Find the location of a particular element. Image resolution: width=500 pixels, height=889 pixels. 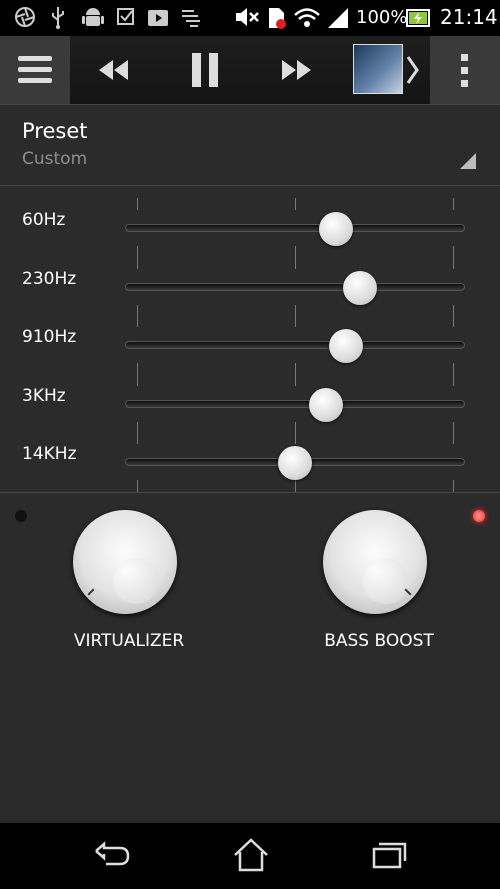

android-icon is located at coordinates (93, 17).